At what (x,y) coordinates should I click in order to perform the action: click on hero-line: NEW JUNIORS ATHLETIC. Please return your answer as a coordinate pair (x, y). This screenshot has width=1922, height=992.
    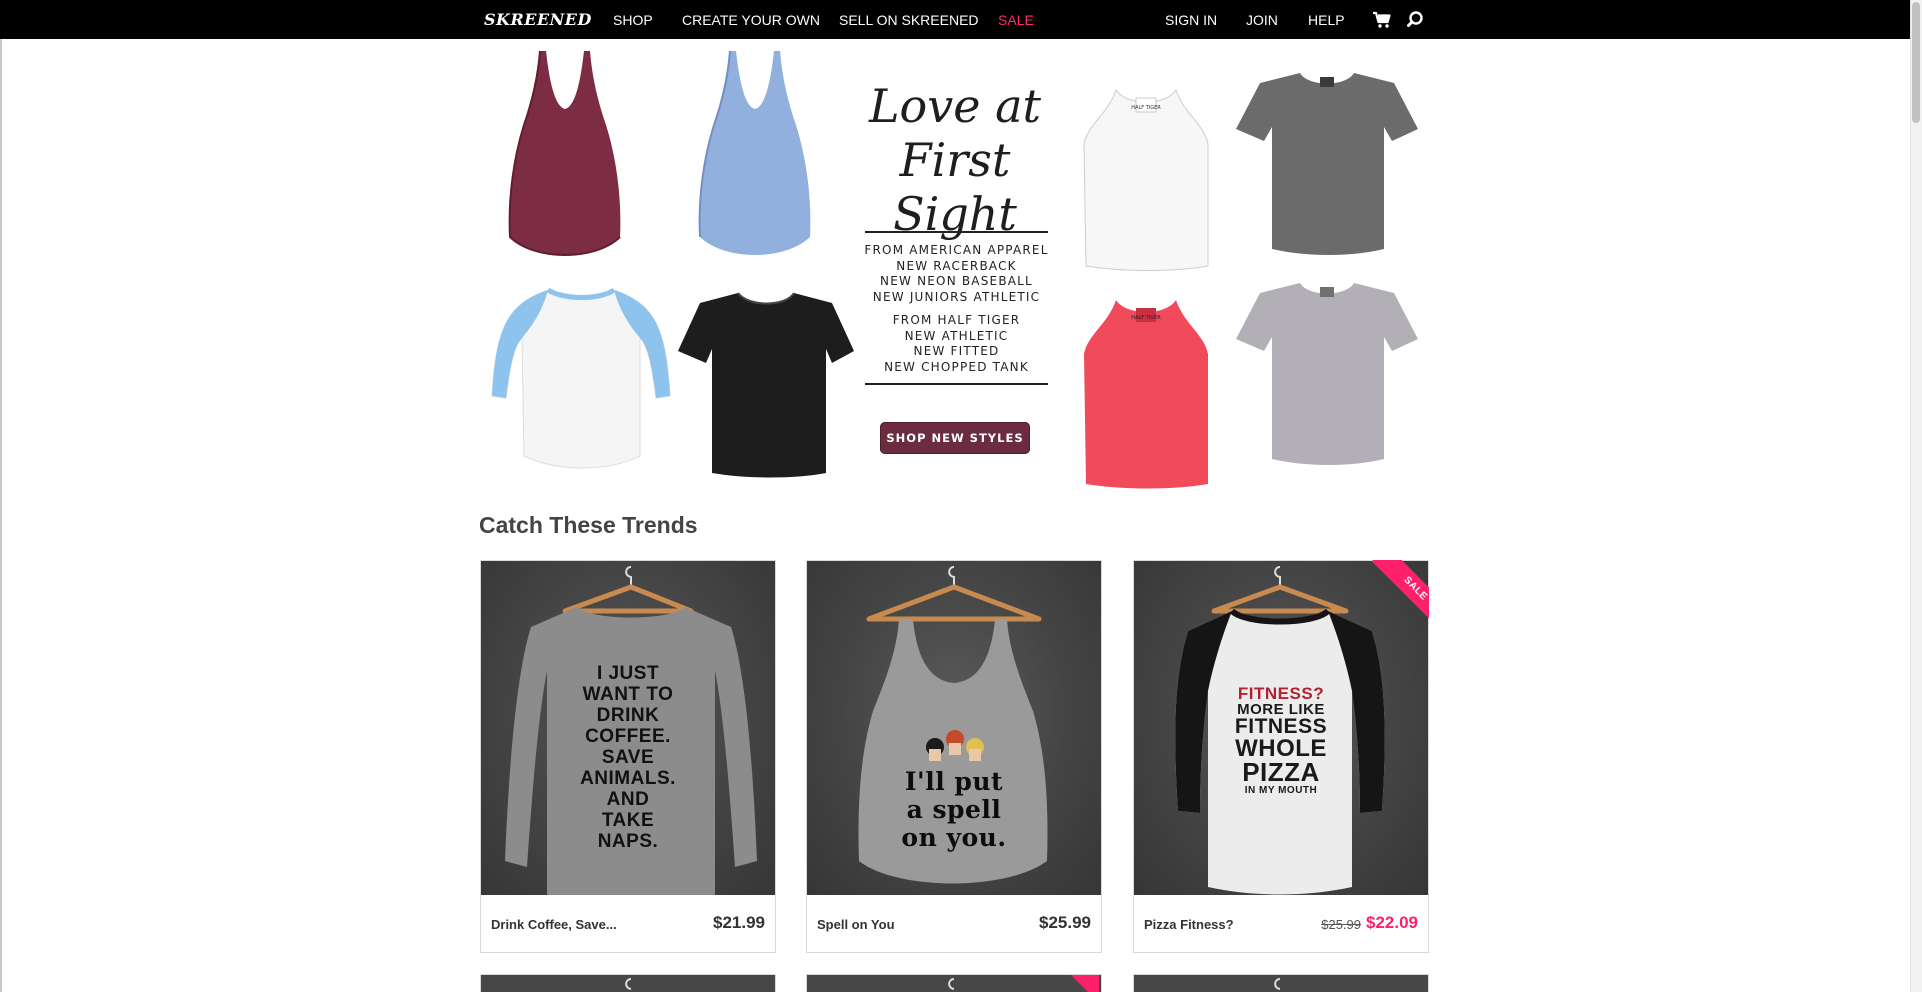
    Looking at the image, I should click on (956, 296).